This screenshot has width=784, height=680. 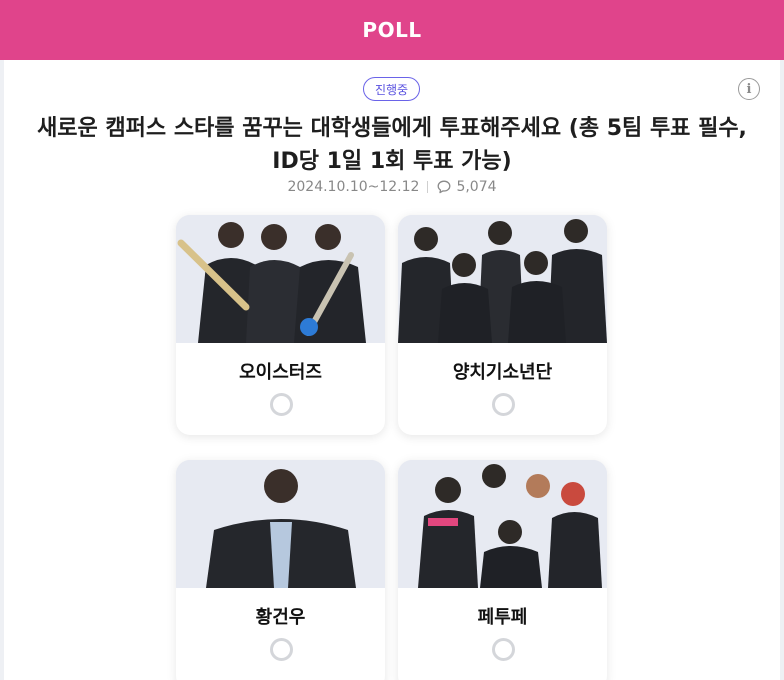 What do you see at coordinates (392, 161) in the screenshot?
I see `poll-title-line-2: ID당 1일 1회 투표 가능)` at bounding box center [392, 161].